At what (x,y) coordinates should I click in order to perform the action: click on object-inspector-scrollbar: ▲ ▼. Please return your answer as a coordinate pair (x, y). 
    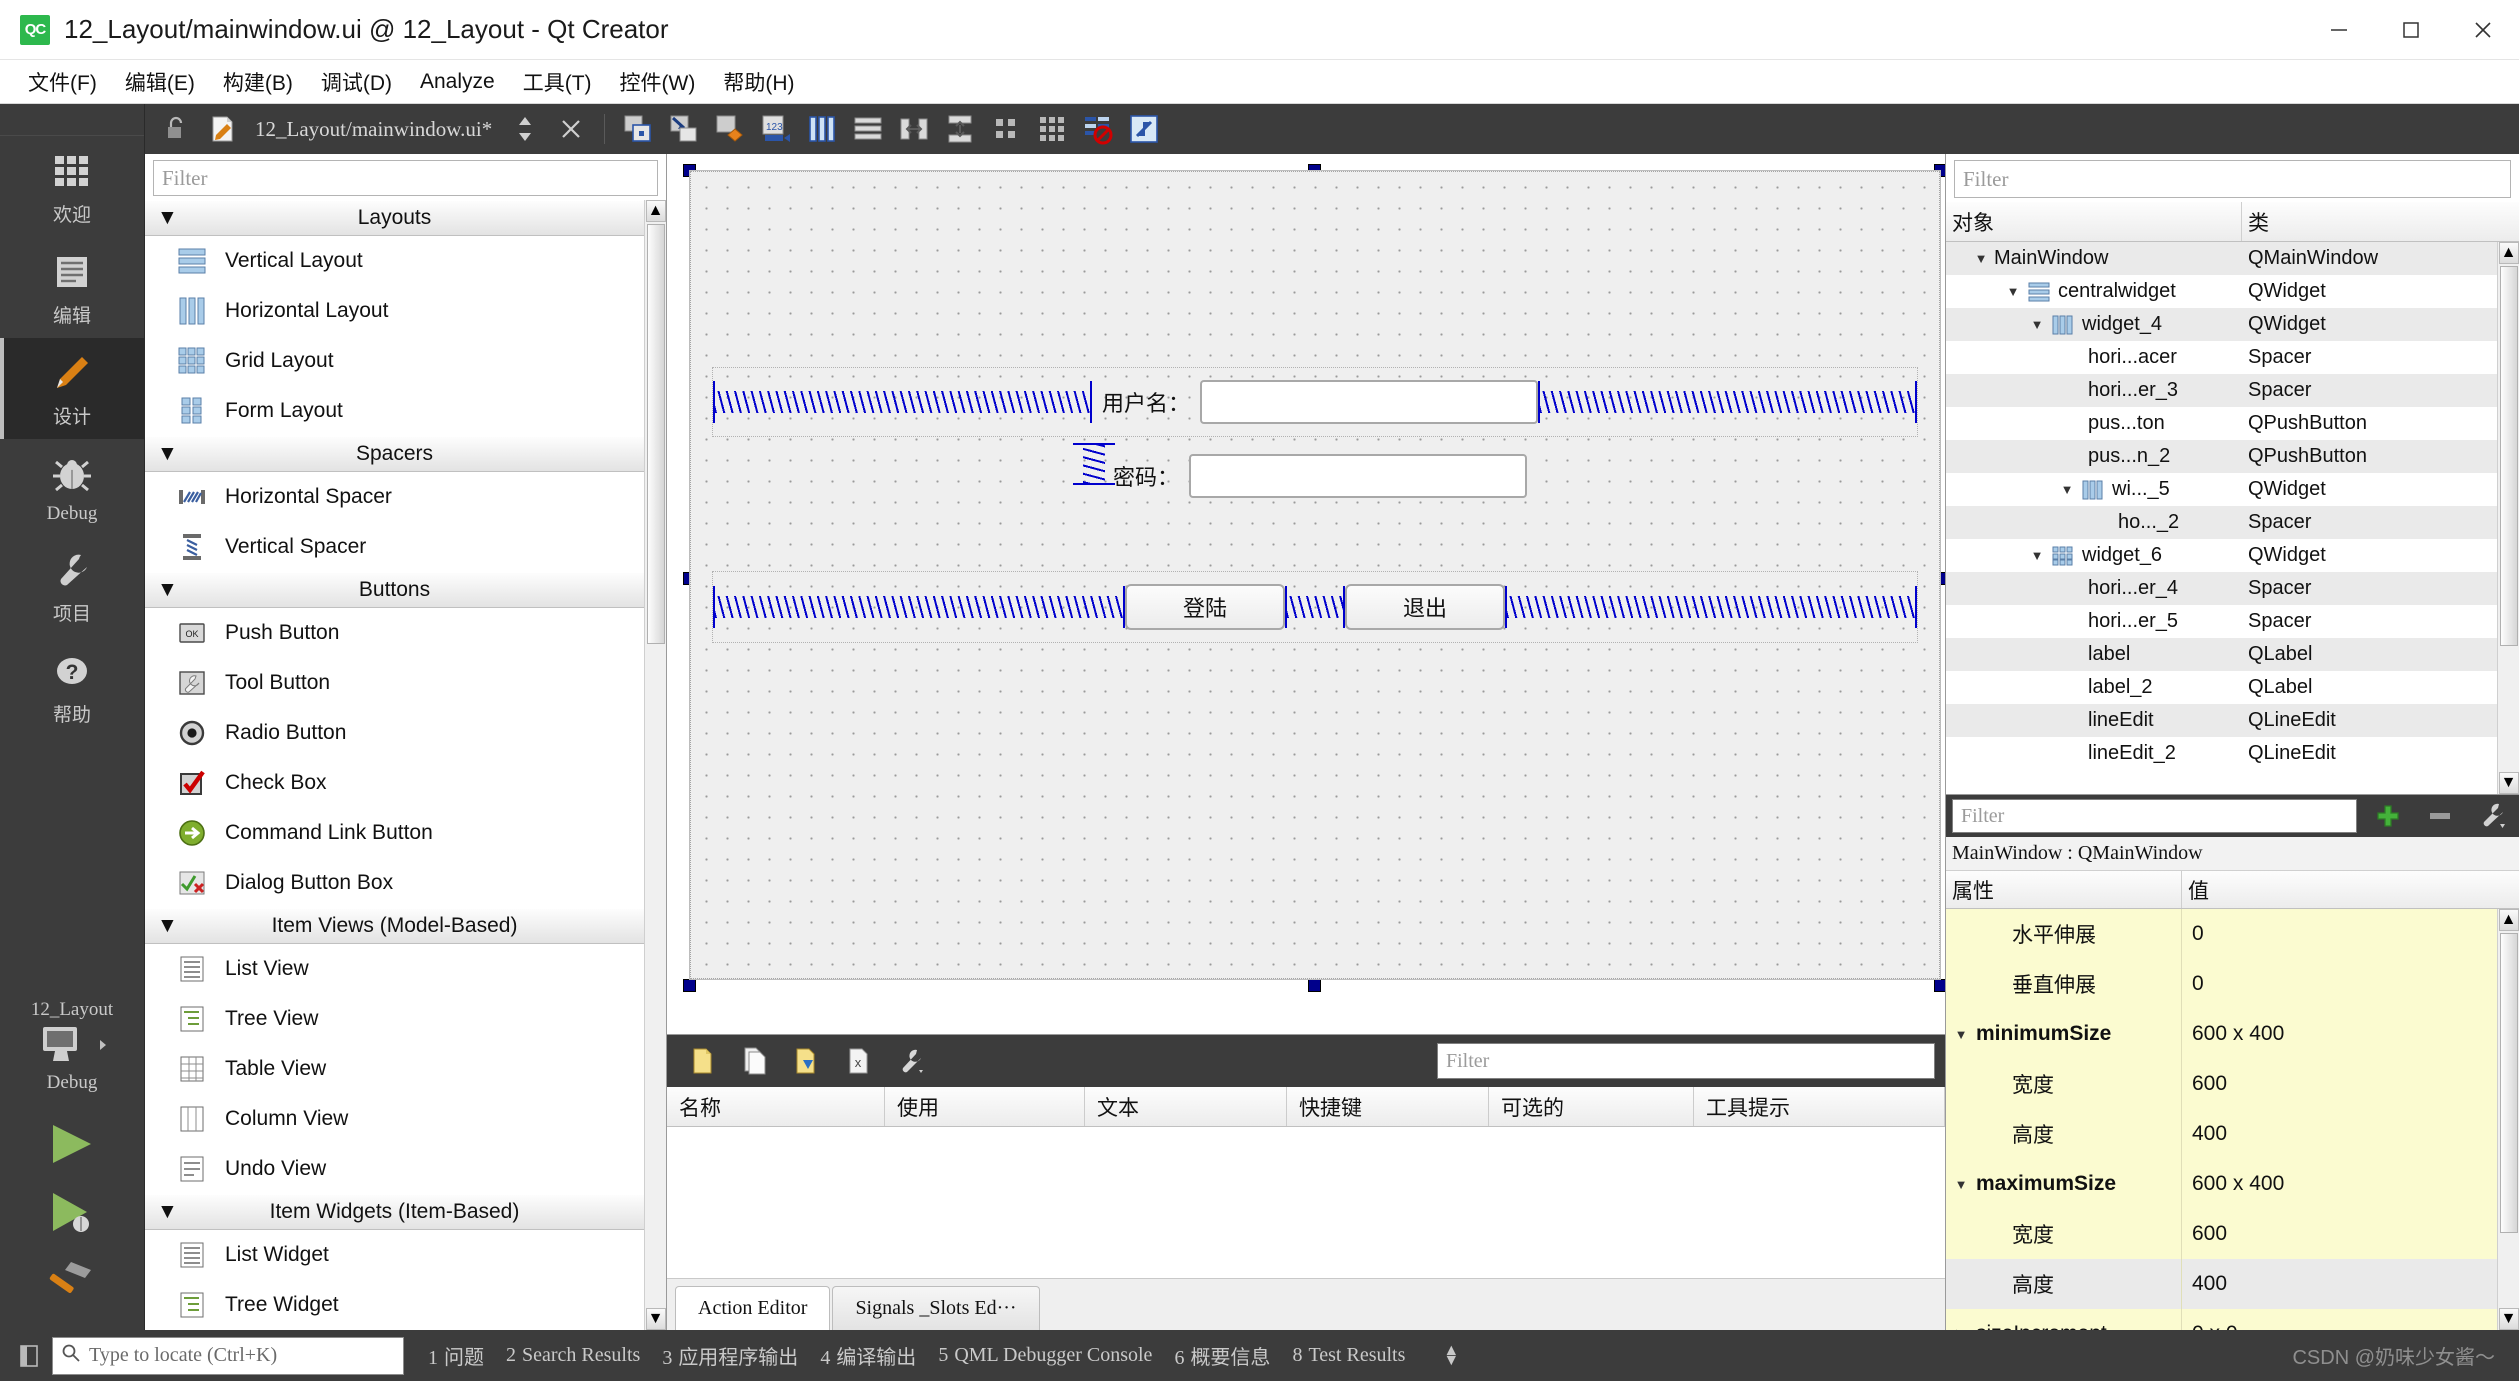
    Looking at the image, I should click on (2508, 518).